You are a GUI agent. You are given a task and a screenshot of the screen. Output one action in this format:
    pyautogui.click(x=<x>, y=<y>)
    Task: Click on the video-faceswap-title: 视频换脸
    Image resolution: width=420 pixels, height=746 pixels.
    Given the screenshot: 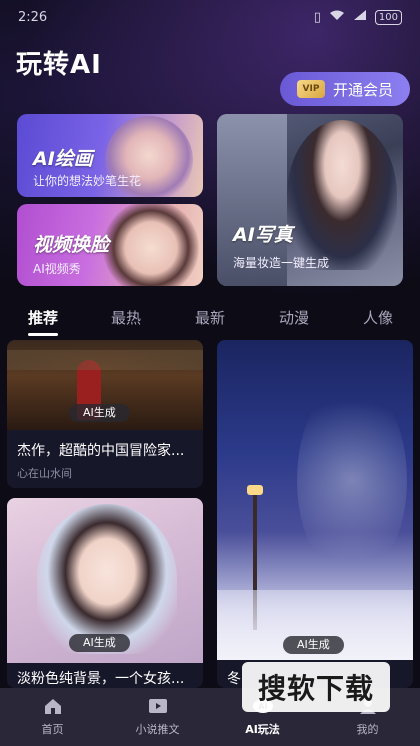 What is the action you would take?
    pyautogui.click(x=71, y=245)
    